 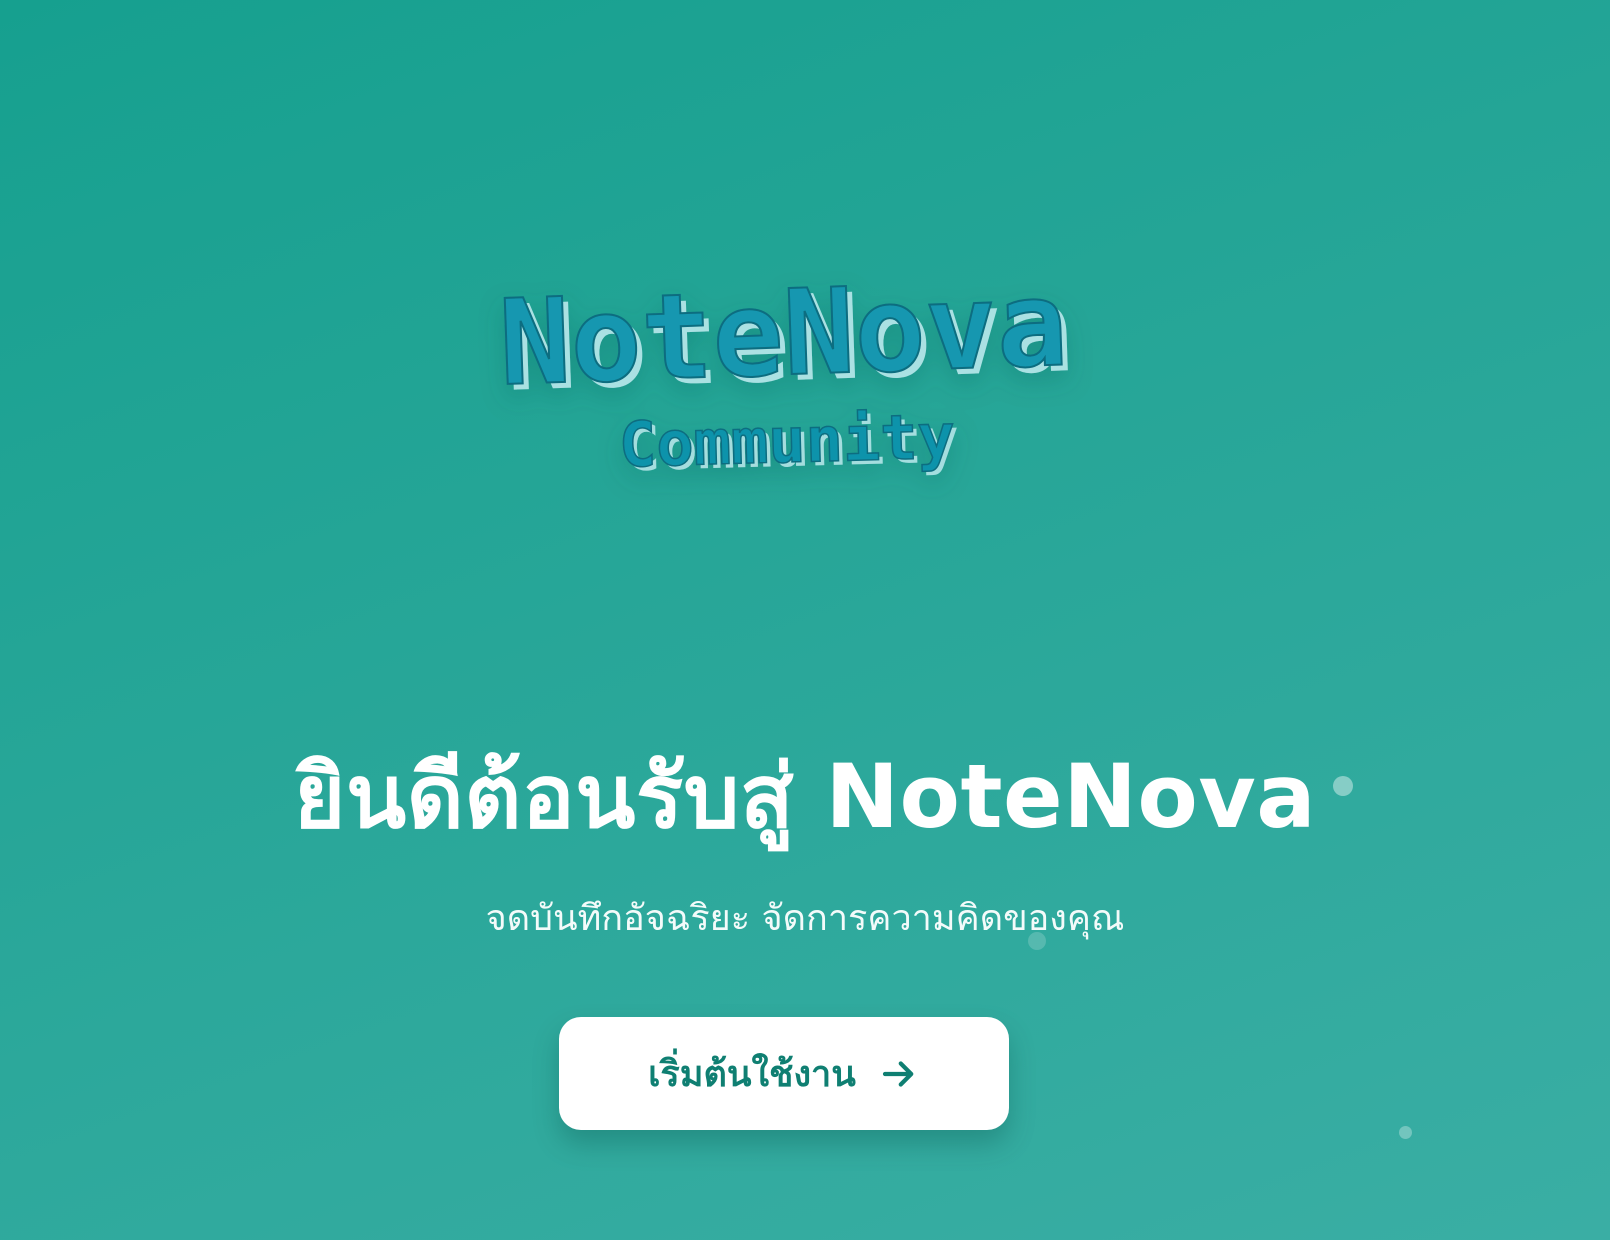 I want to click on page-title: ยินดีต้อนรับสู่ NoteNova, so click(x=805, y=796).